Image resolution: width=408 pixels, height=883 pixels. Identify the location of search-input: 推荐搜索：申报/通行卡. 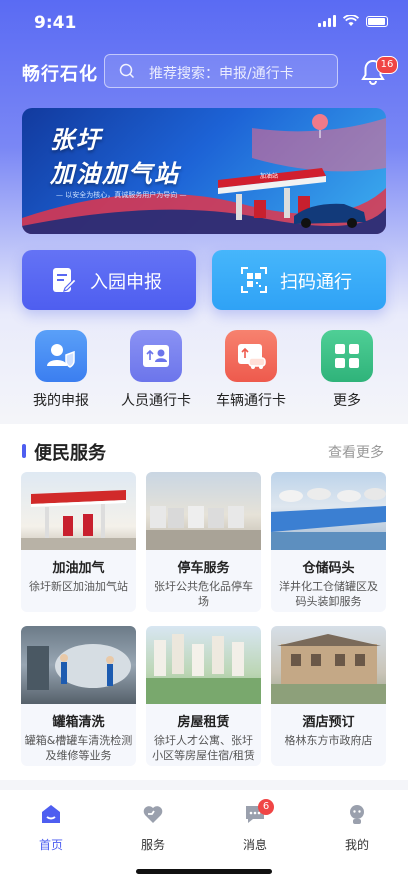
(221, 71).